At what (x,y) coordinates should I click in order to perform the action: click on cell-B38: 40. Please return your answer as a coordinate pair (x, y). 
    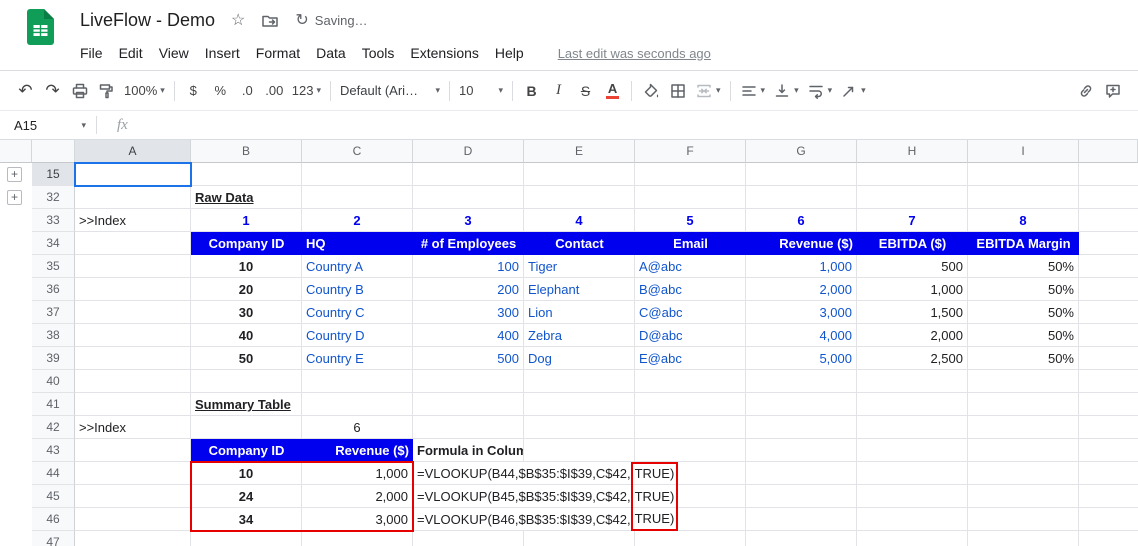
    Looking at the image, I should click on (246, 335).